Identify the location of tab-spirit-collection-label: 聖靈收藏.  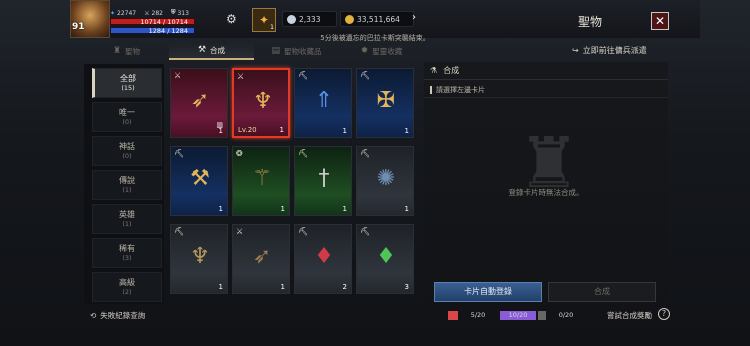
(387, 51).